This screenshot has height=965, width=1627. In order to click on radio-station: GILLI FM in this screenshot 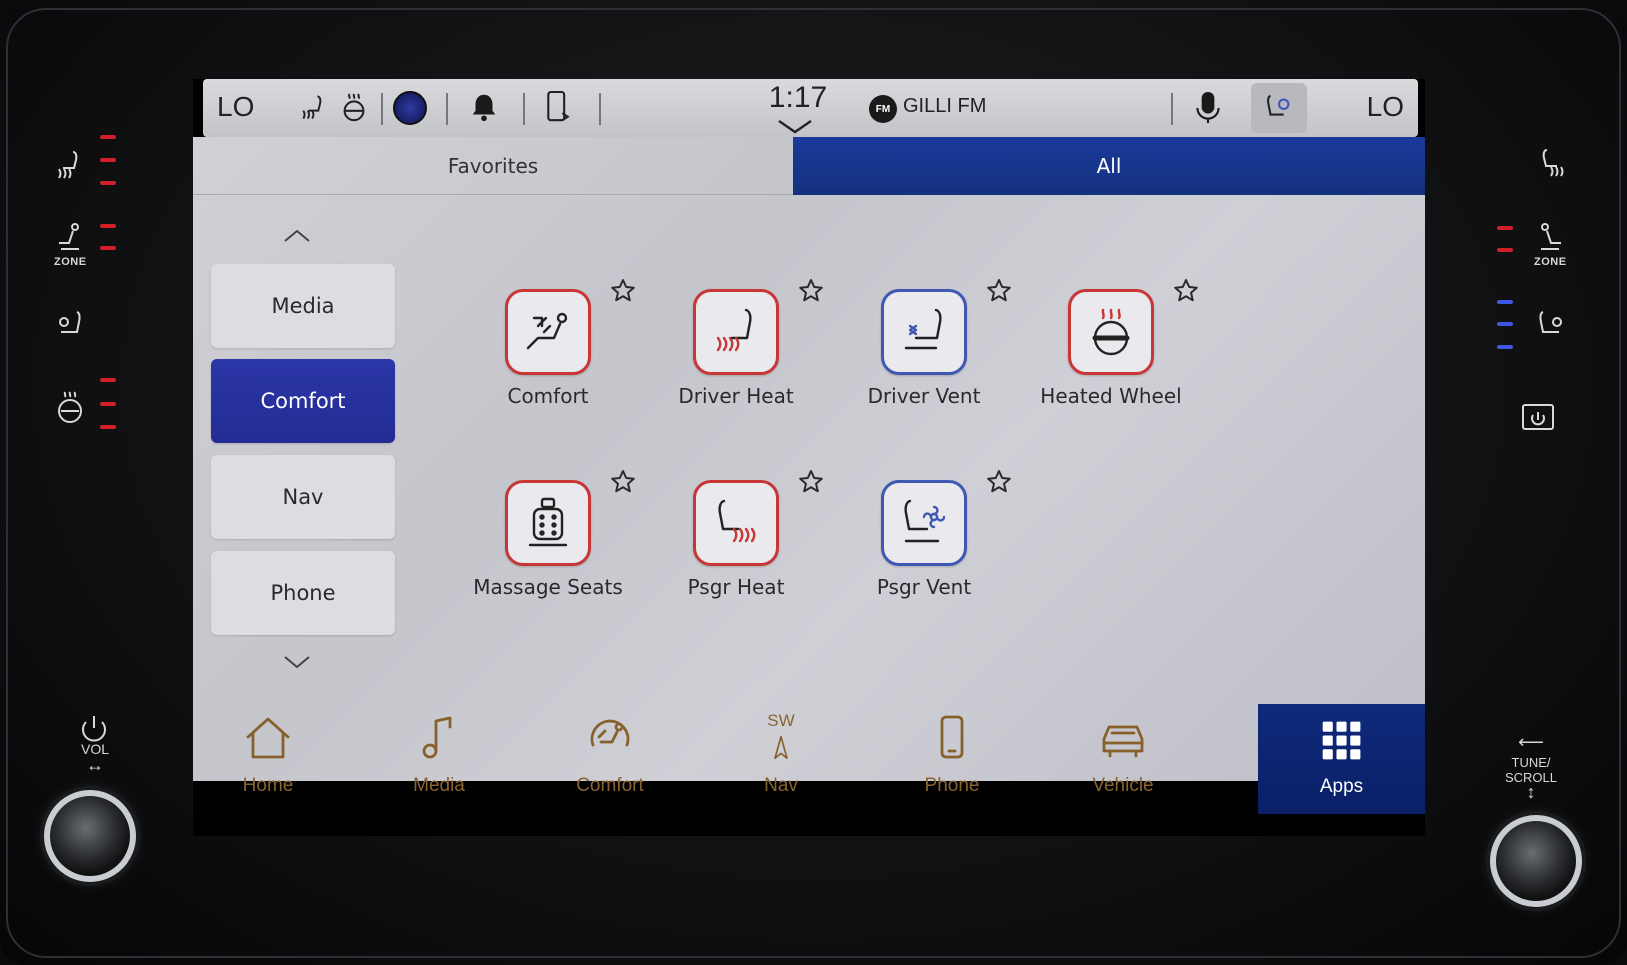, I will do `click(944, 106)`.